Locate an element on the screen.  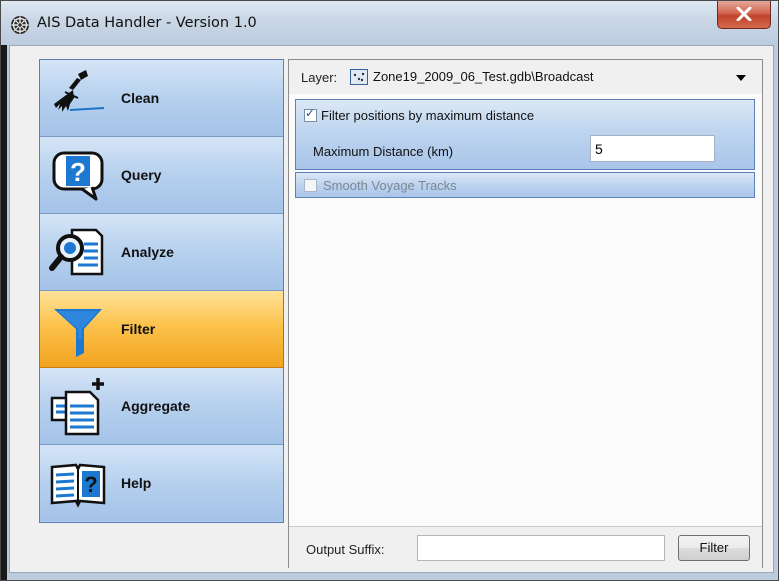
max-distance-input is located at coordinates (652, 148).